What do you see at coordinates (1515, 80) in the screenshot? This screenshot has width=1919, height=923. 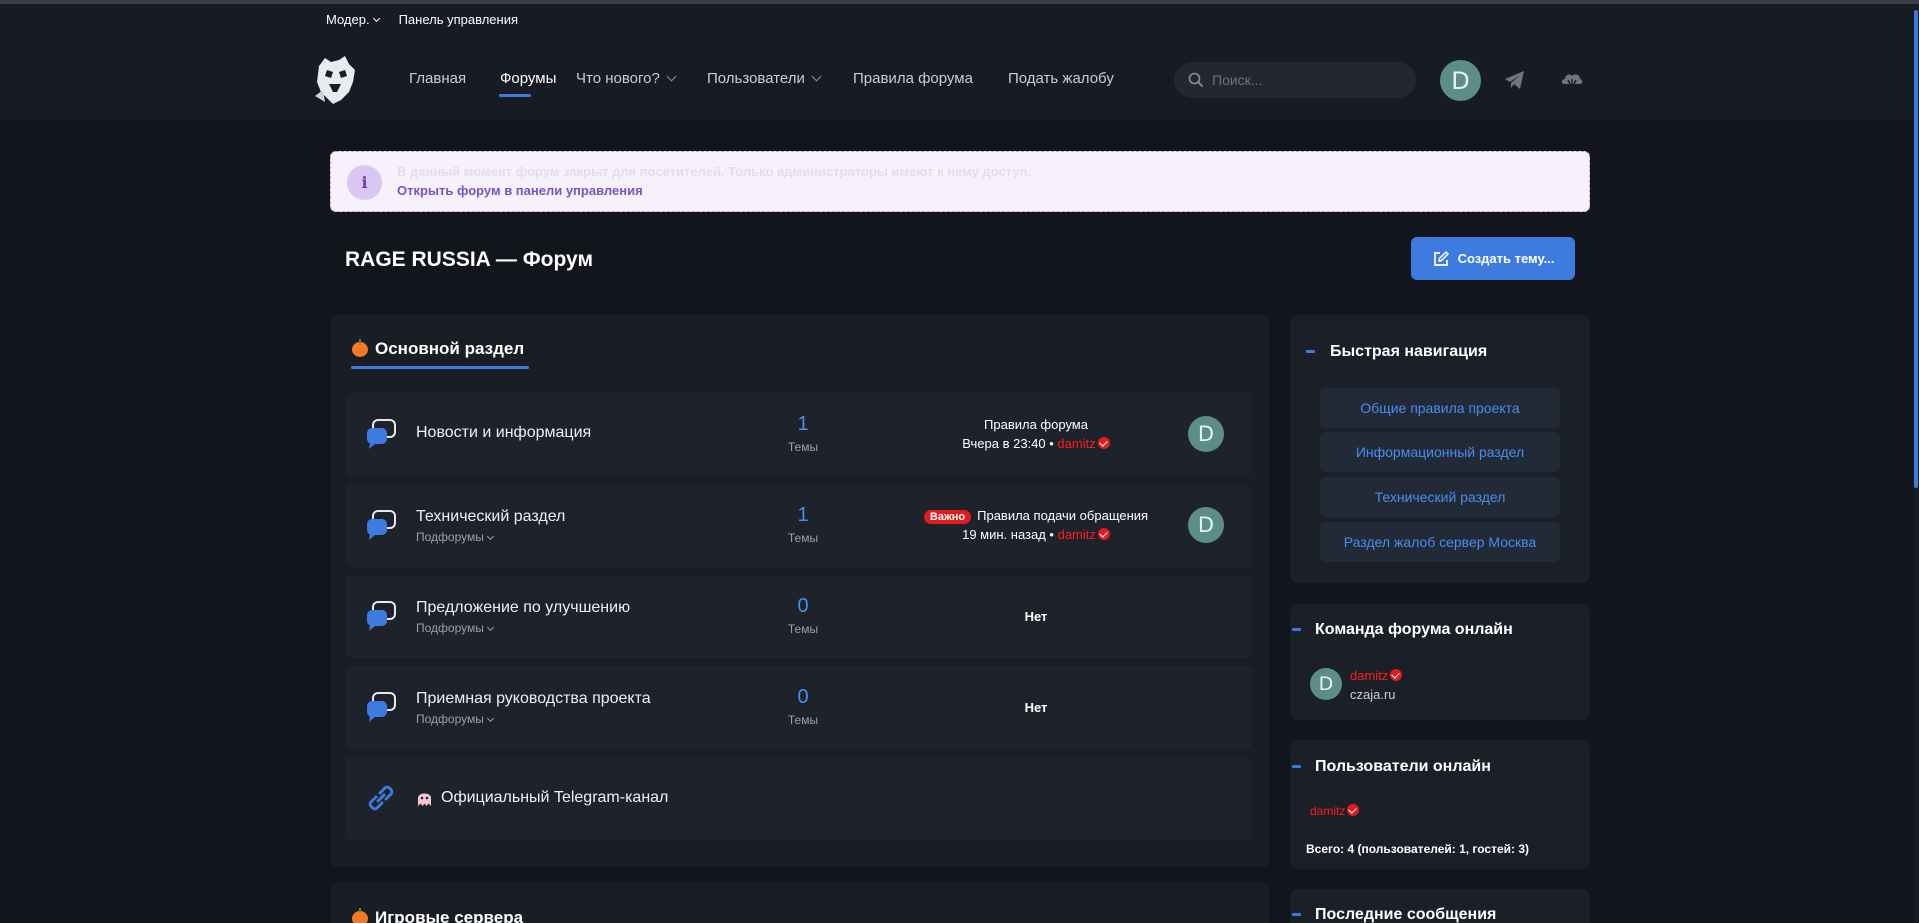 I see `telegram-icon` at bounding box center [1515, 80].